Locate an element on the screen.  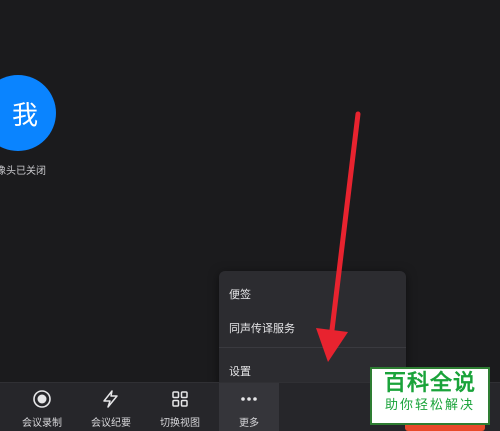
camera-status-label: 像头已关闭 is located at coordinates (23, 171).